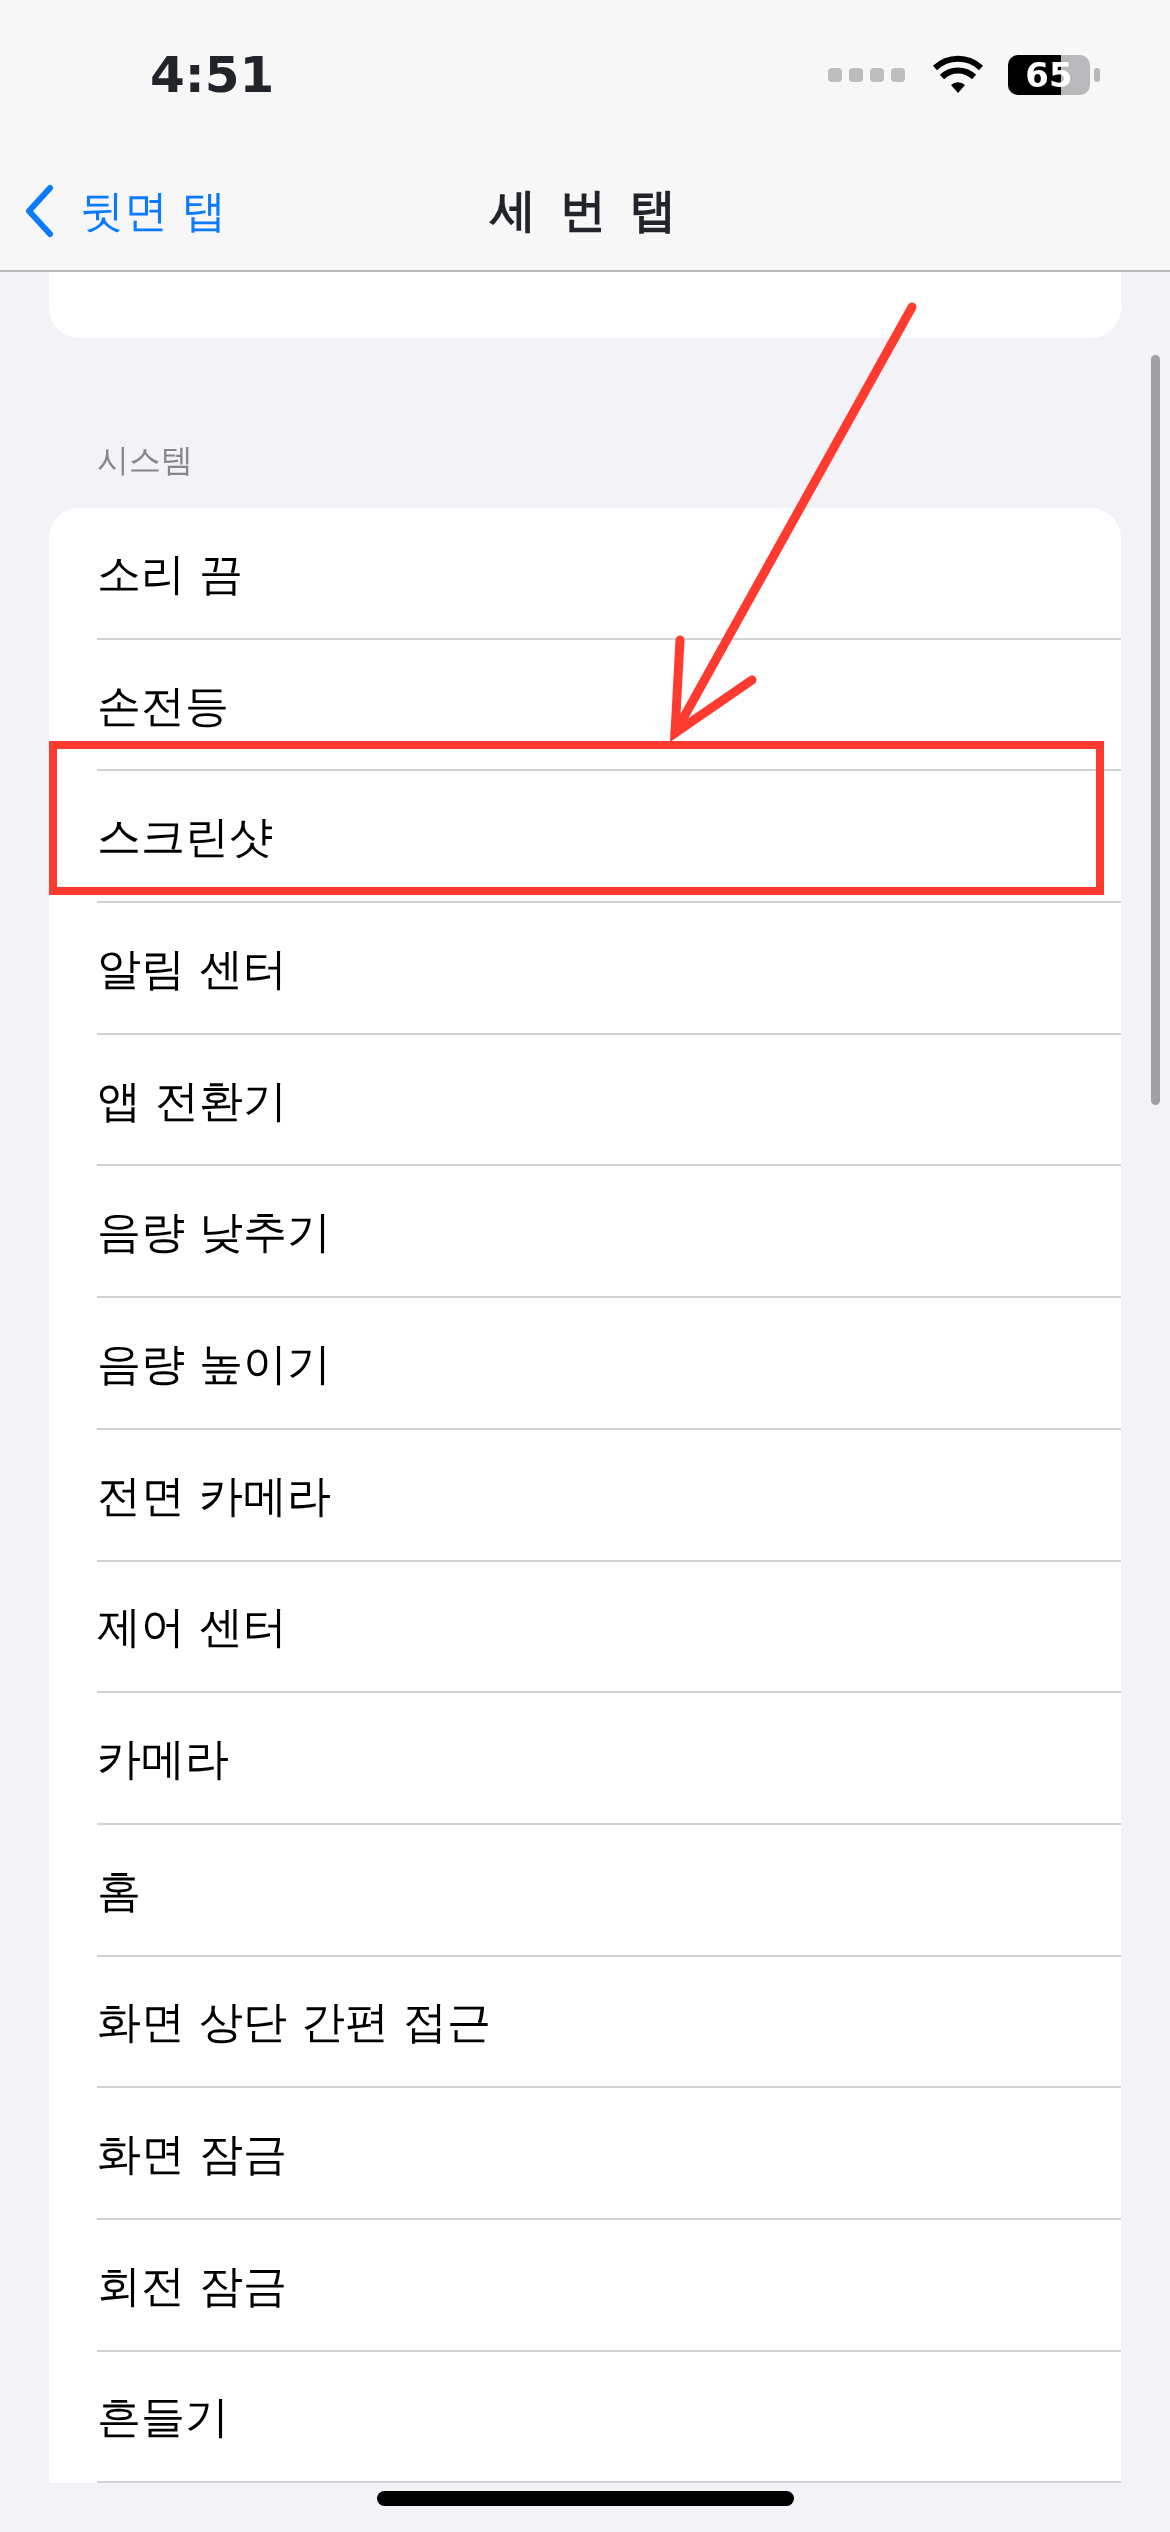 The height and width of the screenshot is (2532, 1170). I want to click on list-item: 알림 센터, so click(192, 968).